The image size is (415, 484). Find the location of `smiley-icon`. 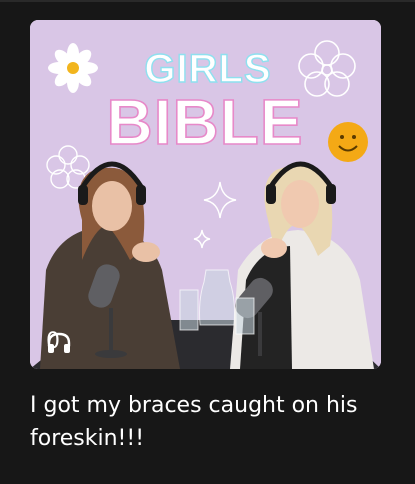

smiley-icon is located at coordinates (348, 142).